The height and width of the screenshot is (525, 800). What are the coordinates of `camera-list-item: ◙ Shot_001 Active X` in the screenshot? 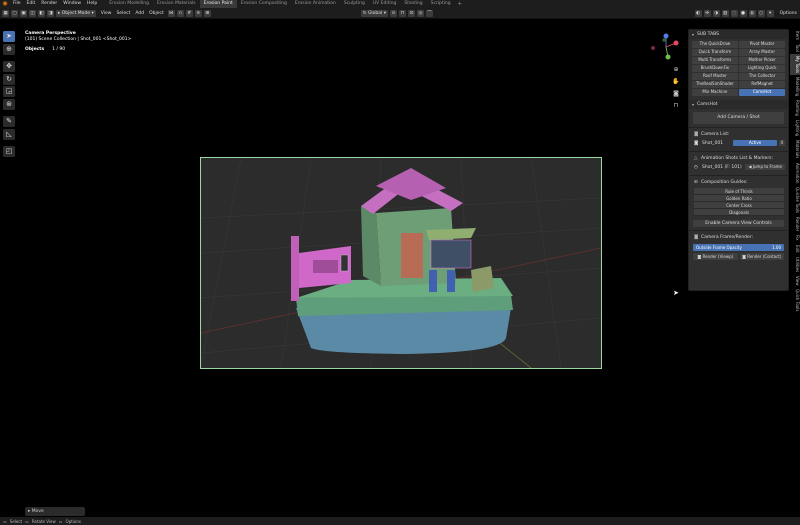 It's located at (738, 143).